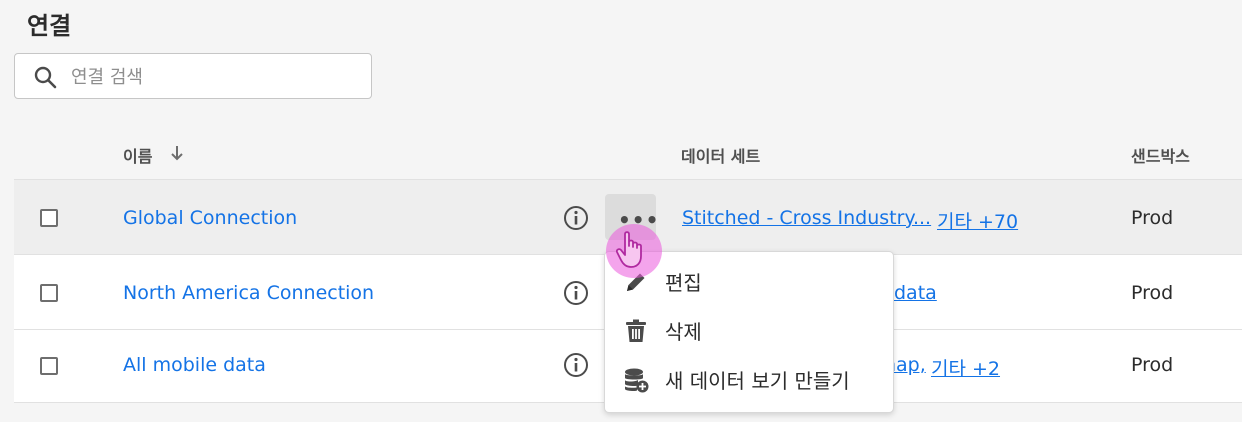  Describe the element at coordinates (636, 330) in the screenshot. I see `trash-icon` at that location.